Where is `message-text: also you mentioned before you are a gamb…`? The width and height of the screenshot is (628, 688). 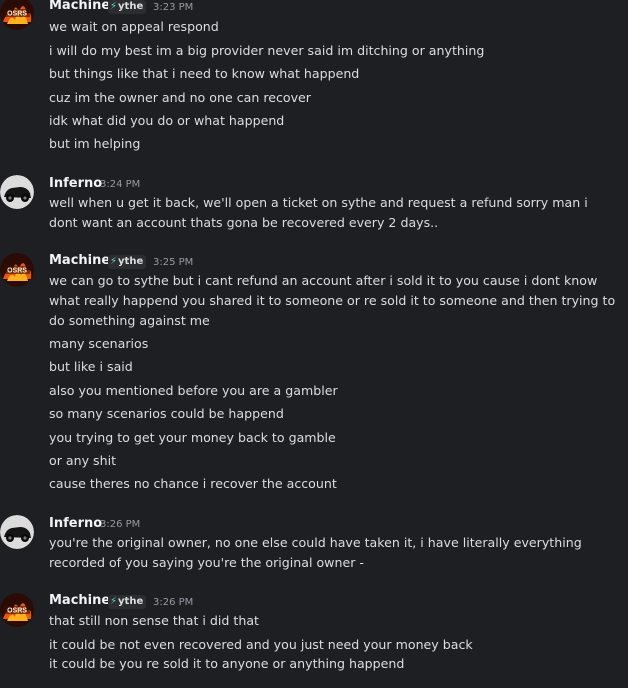
message-text: also you mentioned before you are a gamb… is located at coordinates (193, 390).